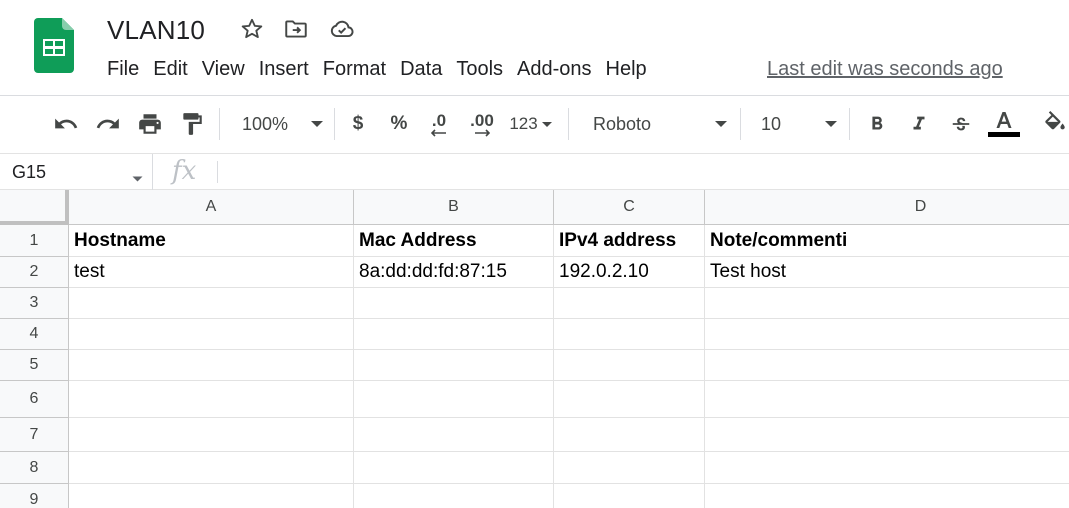 Image resolution: width=1069 pixels, height=508 pixels. What do you see at coordinates (629, 365) in the screenshot?
I see `cell-c5` at bounding box center [629, 365].